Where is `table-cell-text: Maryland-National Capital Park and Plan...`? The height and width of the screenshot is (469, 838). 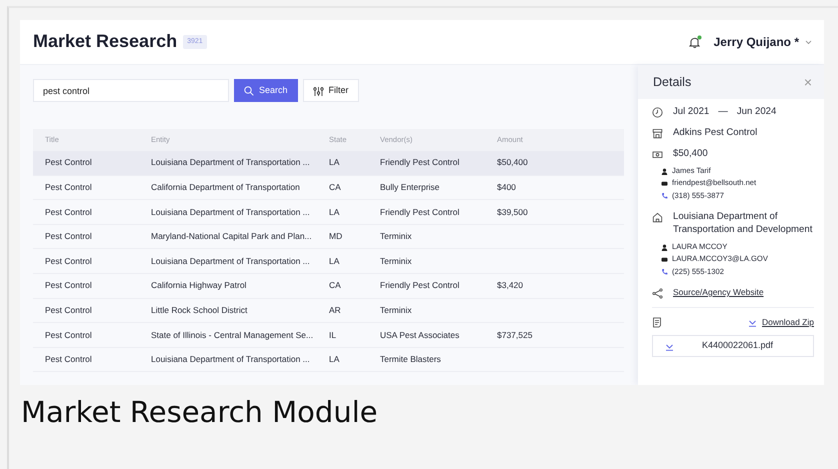 table-cell-text: Maryland-National Capital Park and Plan... is located at coordinates (232, 236).